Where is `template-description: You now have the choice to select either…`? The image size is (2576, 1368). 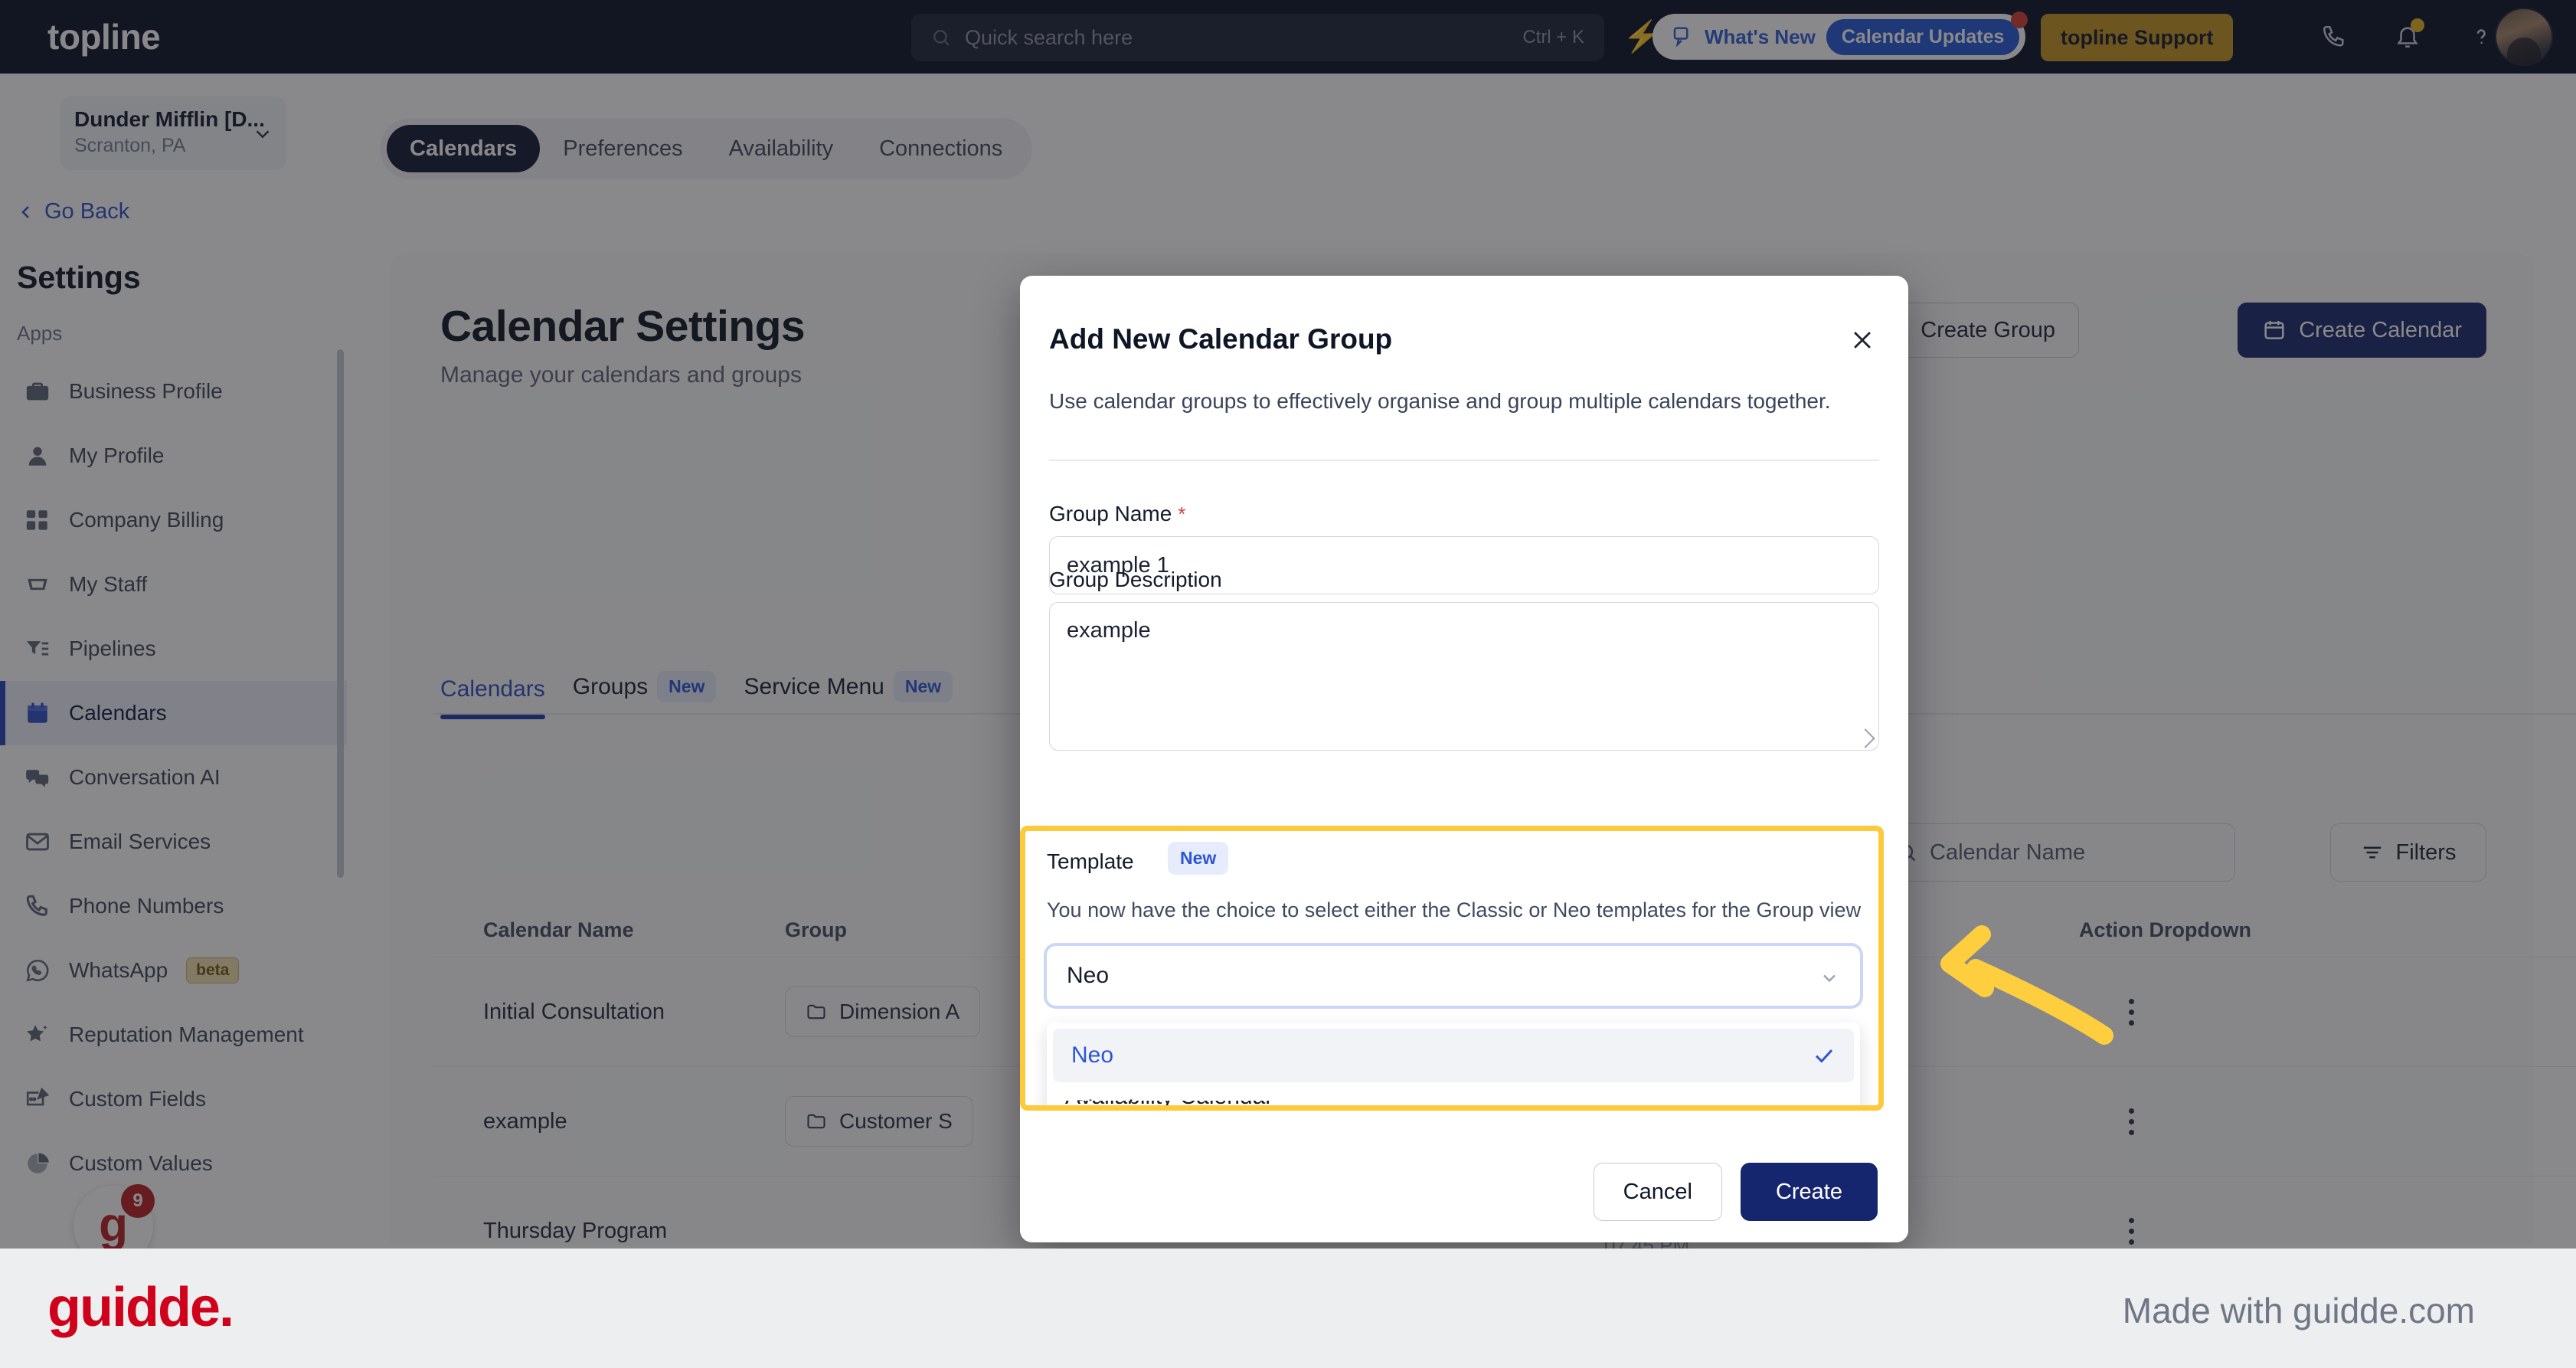
template-description: You now have the choice to select either… is located at coordinates (1454, 909).